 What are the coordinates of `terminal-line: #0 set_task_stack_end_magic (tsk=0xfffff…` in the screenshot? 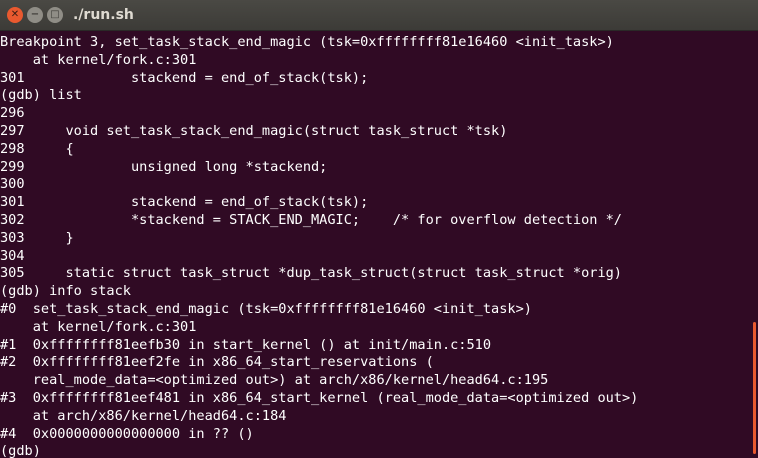 It's located at (266, 308).